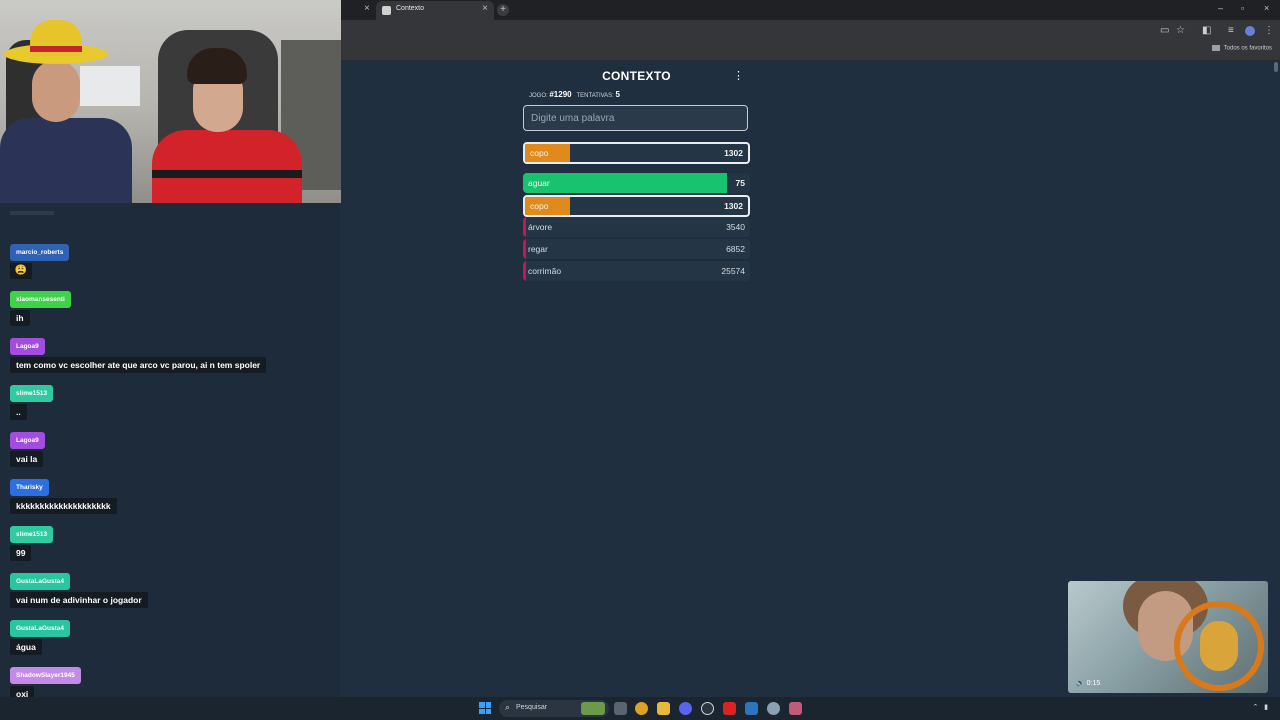 The height and width of the screenshot is (720, 1280). Describe the element at coordinates (1219, 646) in the screenshot. I see `mascot-image` at that location.